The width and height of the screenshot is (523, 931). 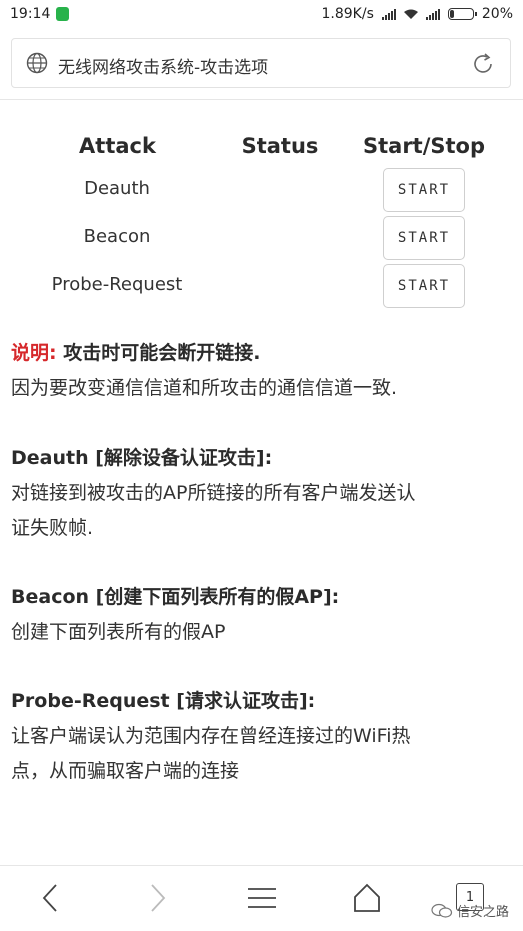 I want to click on start-probe-request-button: START, so click(x=424, y=286).